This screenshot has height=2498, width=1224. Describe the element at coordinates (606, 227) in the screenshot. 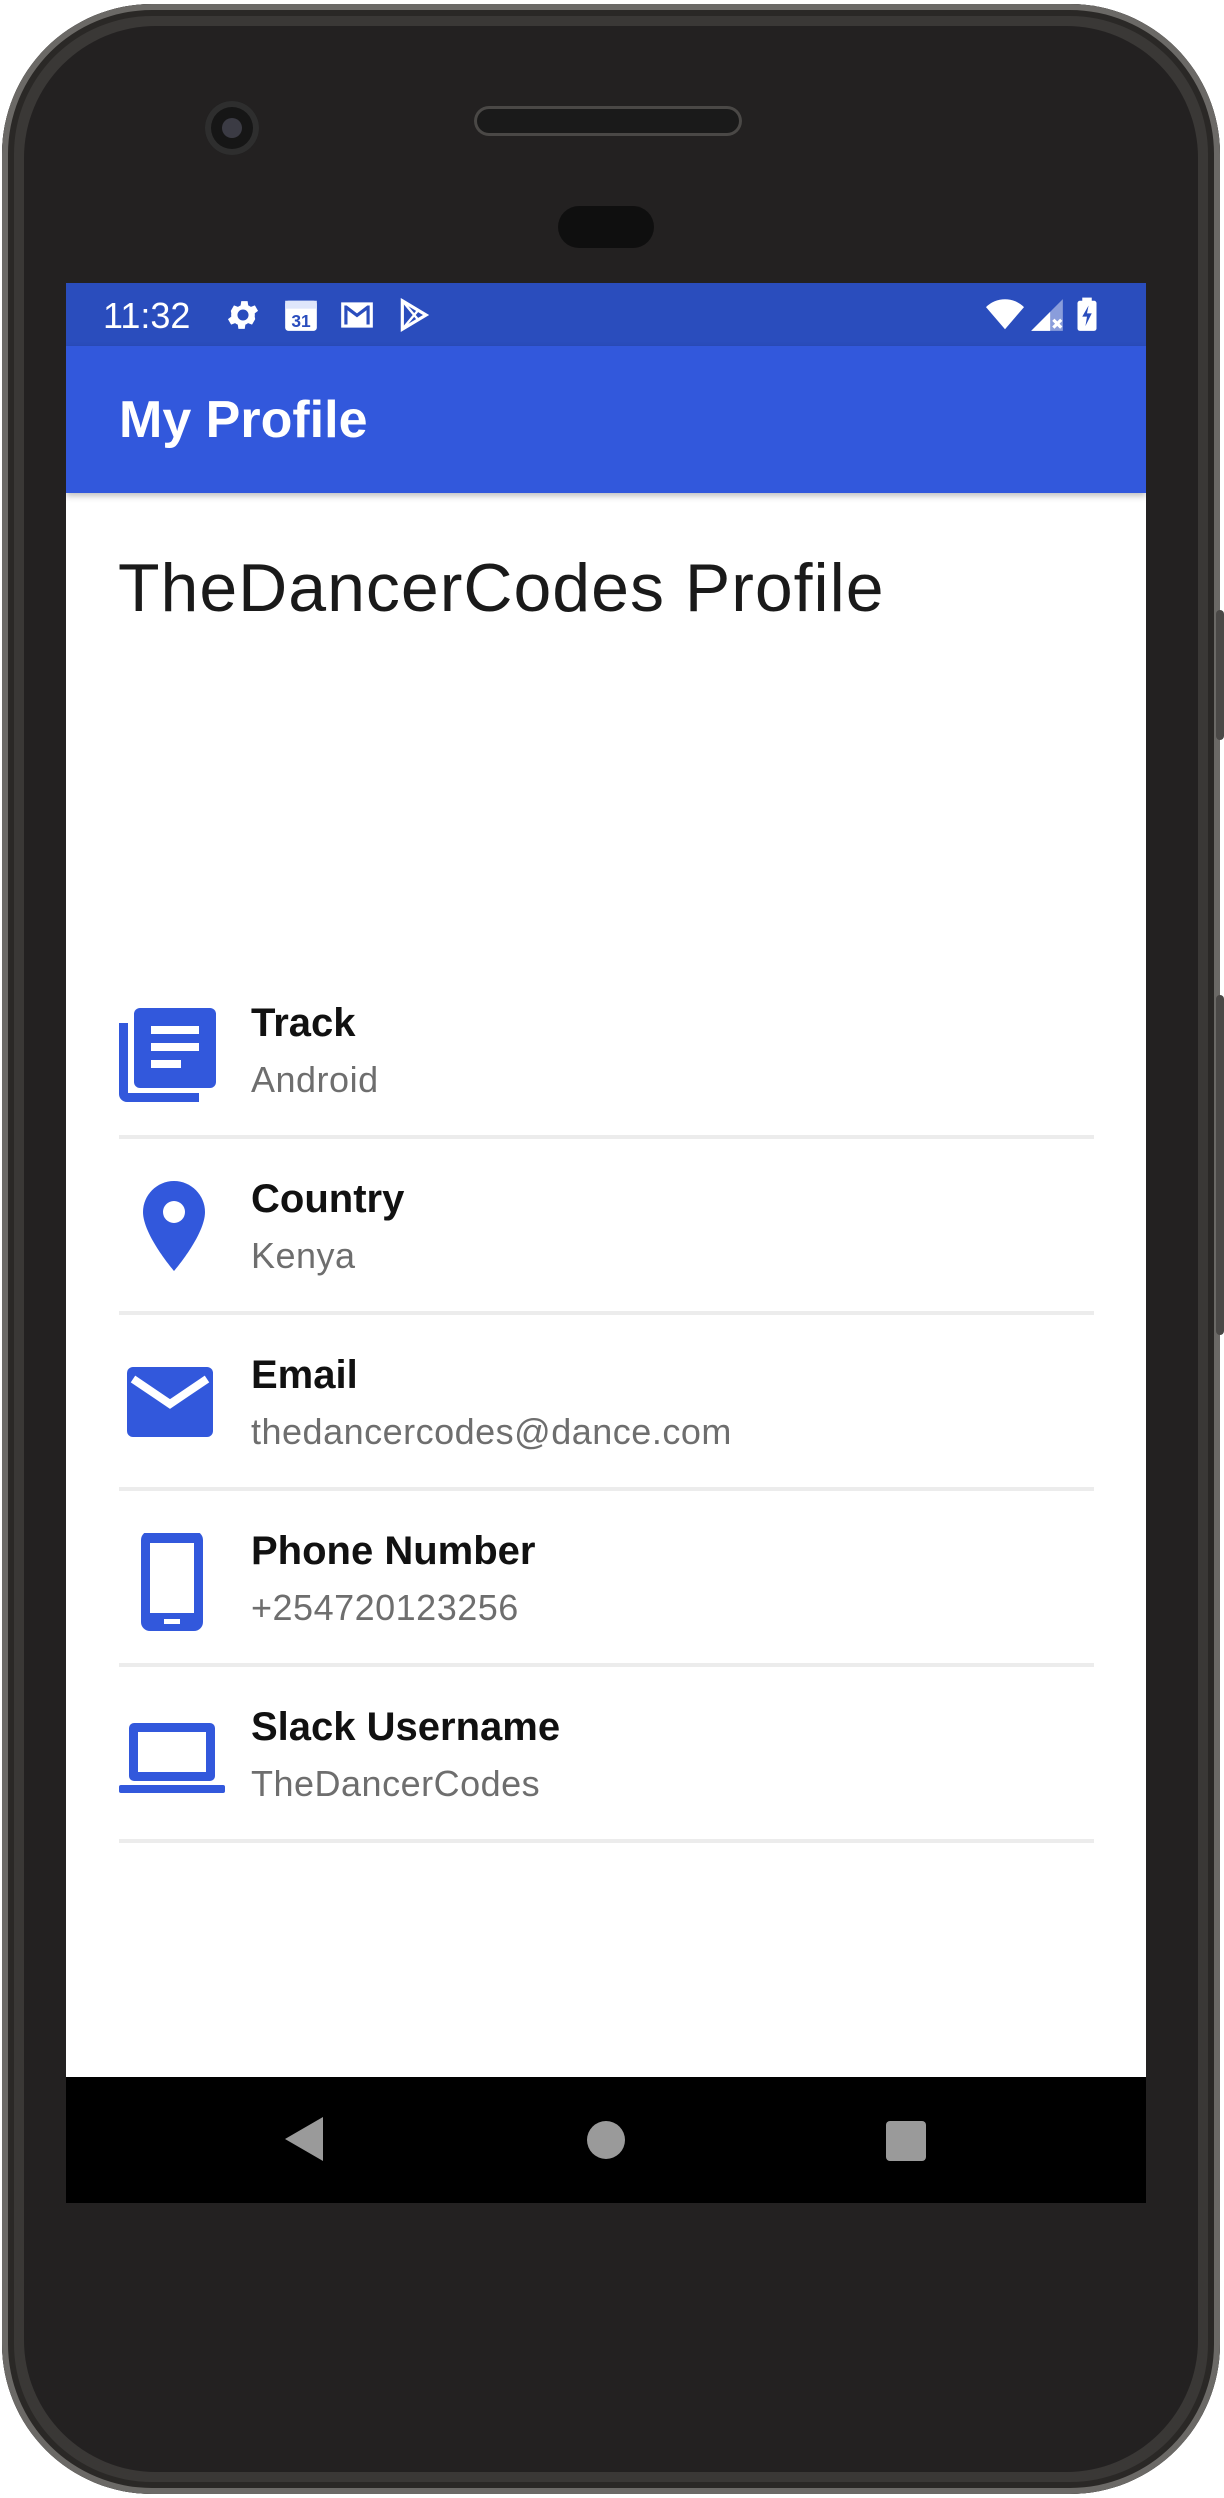

I see `proximity-sensor` at that location.